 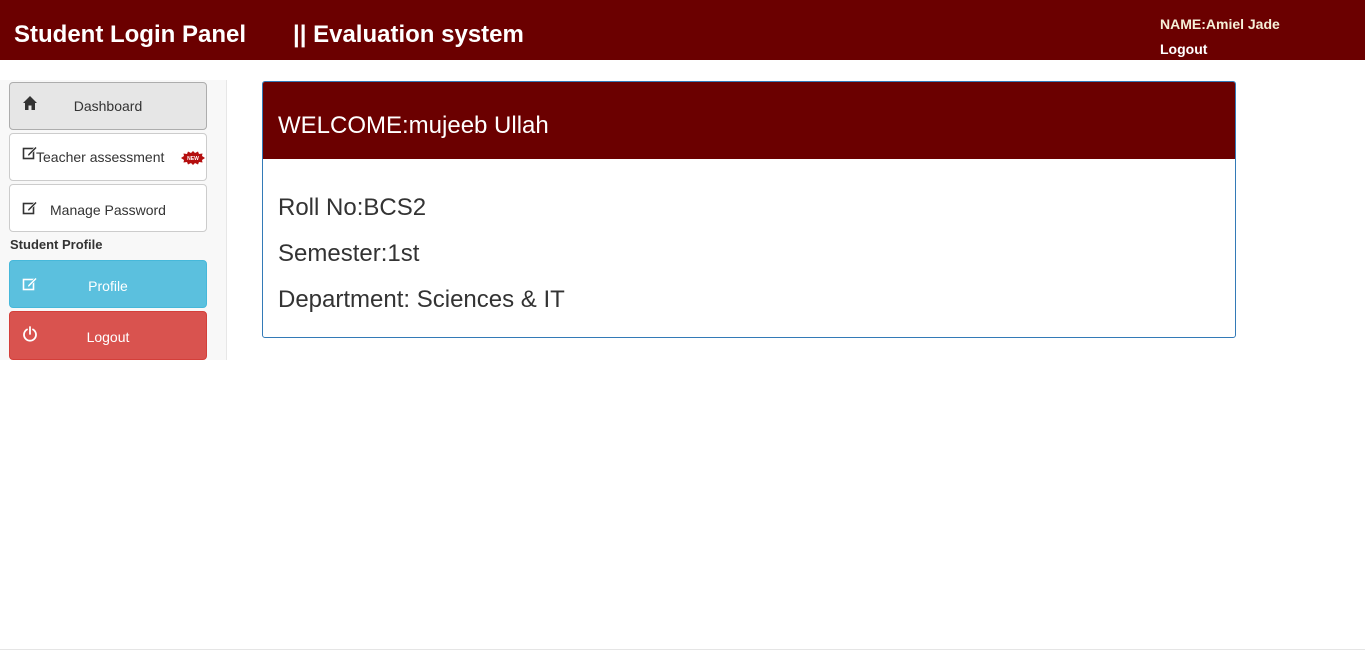 I want to click on new-badge-icon: NEW, so click(x=193, y=158).